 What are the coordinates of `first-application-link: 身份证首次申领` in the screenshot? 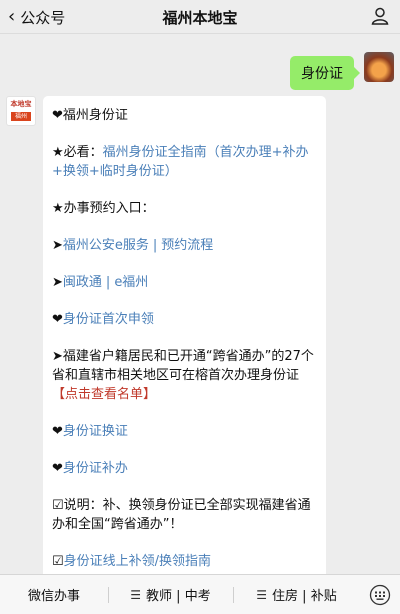 It's located at (108, 319).